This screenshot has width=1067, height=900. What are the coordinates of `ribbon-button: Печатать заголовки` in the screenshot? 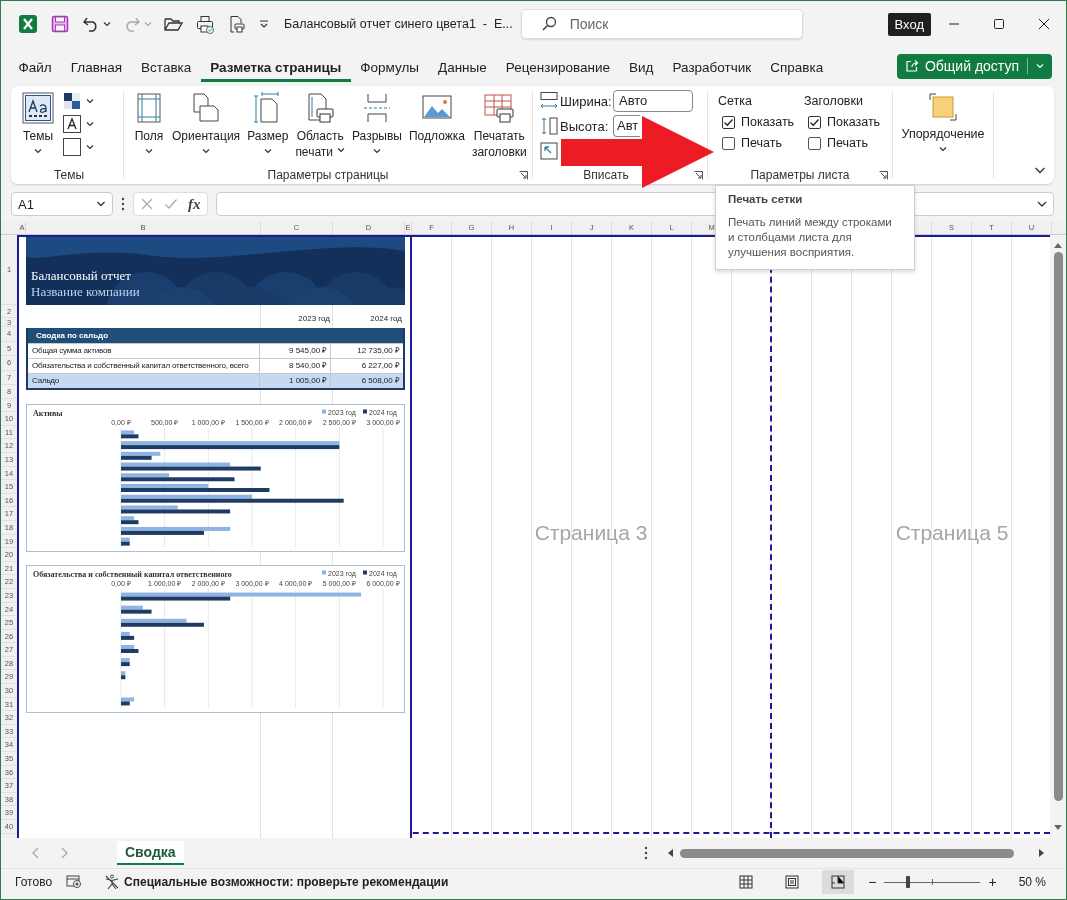 It's located at (499, 126).